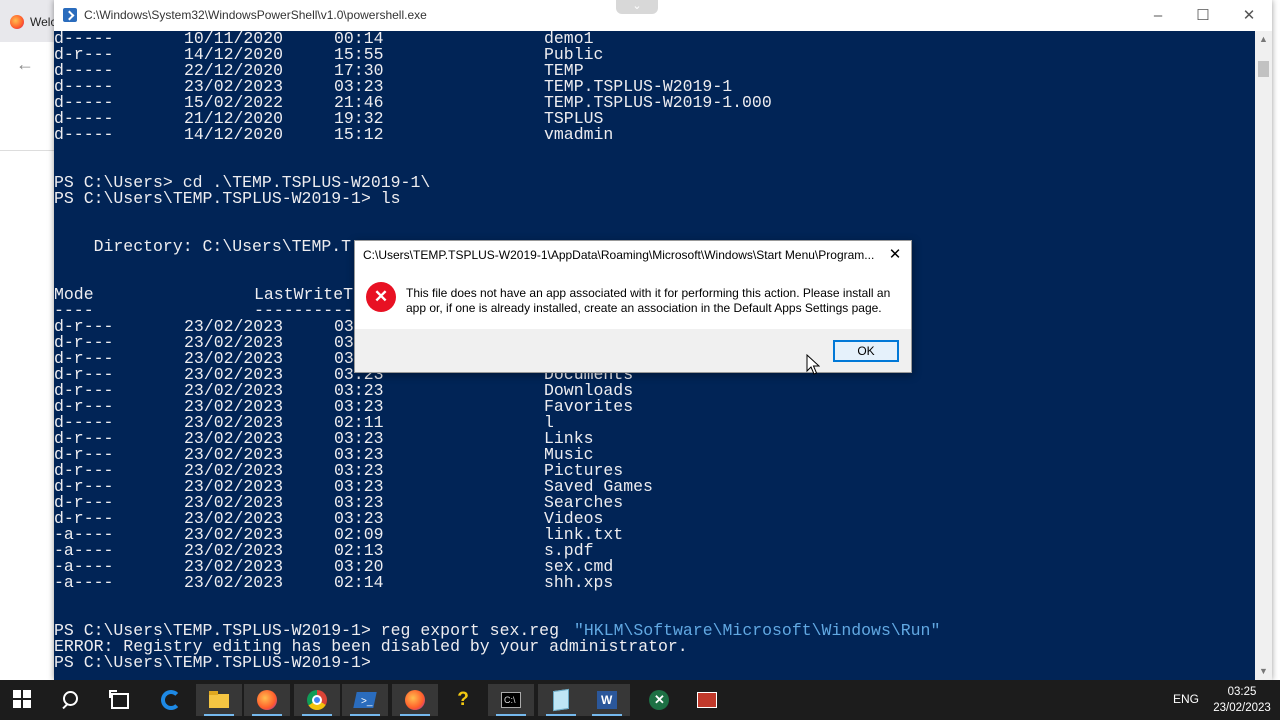 This screenshot has width=1280, height=720. Describe the element at coordinates (1263, 39) in the screenshot. I see `scroll-up-icon: ▲` at that location.